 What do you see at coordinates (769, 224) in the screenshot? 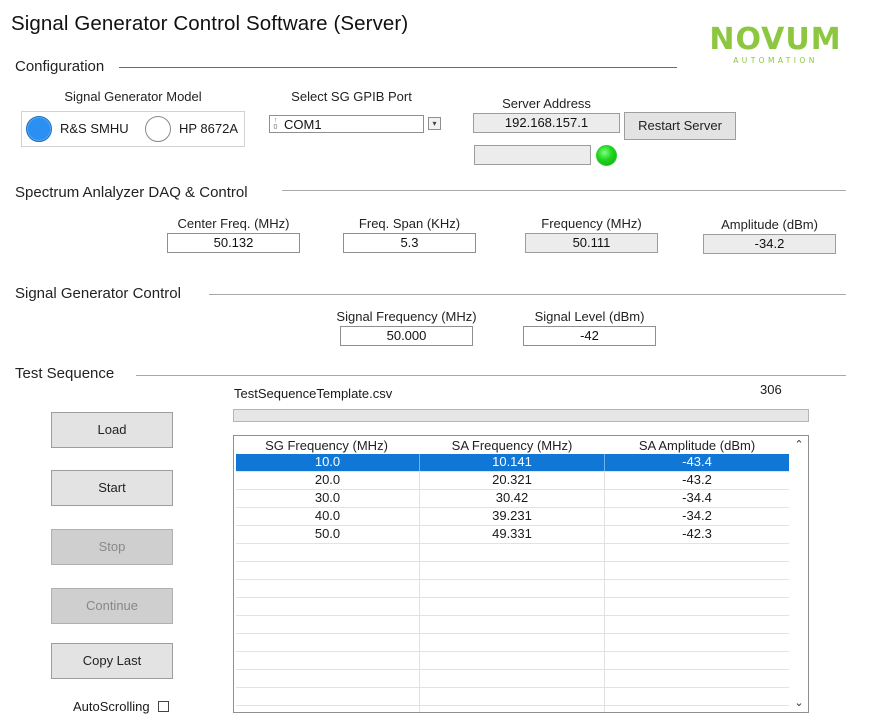
I see `amplitude-label: Amplitude (dBm)` at bounding box center [769, 224].